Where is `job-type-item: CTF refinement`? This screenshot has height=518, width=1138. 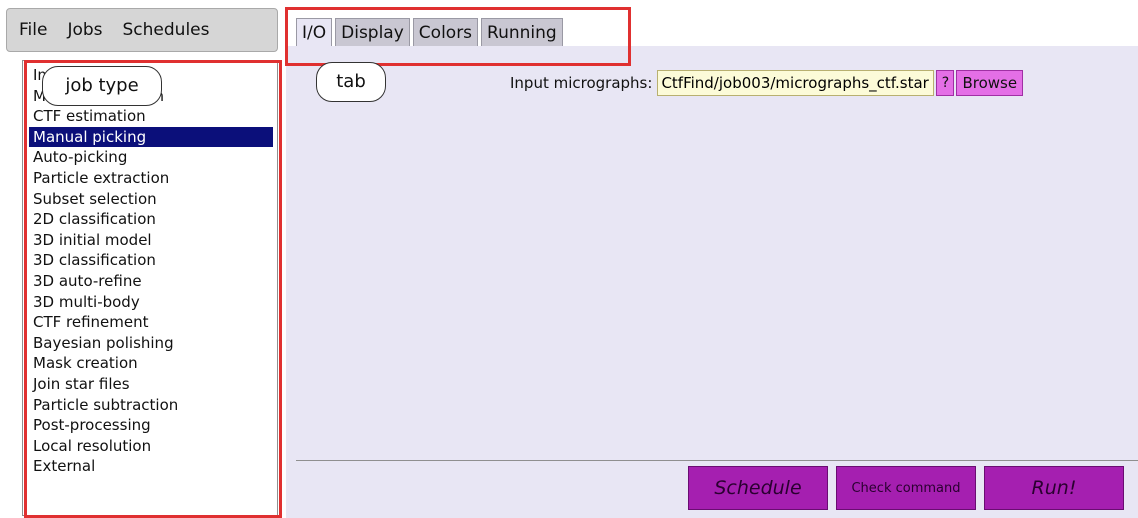
job-type-item: CTF refinement is located at coordinates (151, 322).